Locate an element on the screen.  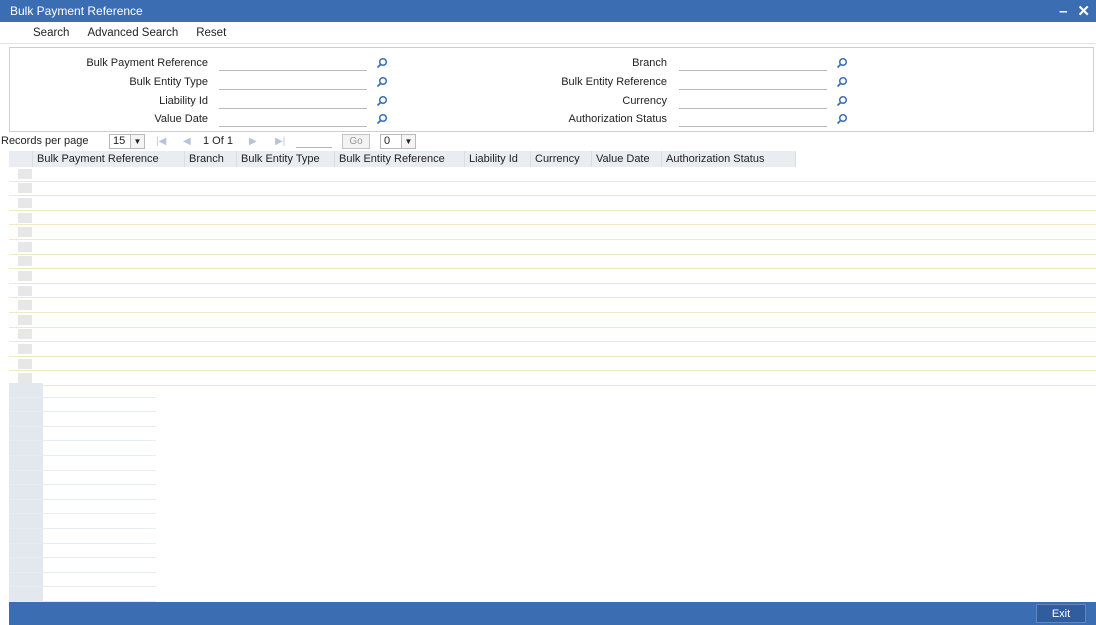
column-header: Bulk Entity Reference is located at coordinates (400, 159).